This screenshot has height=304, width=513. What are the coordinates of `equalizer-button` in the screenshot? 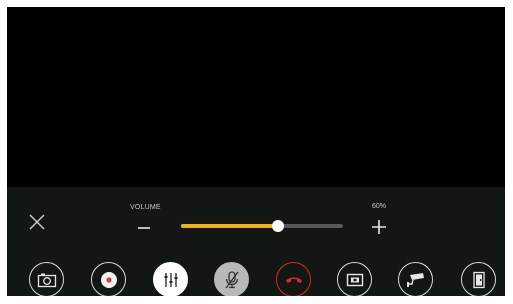 It's located at (170, 279).